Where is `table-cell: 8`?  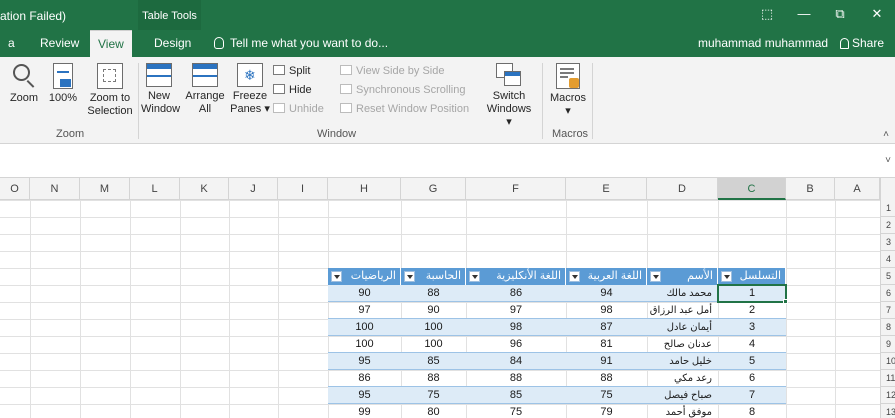 table-cell: 8 is located at coordinates (752, 411).